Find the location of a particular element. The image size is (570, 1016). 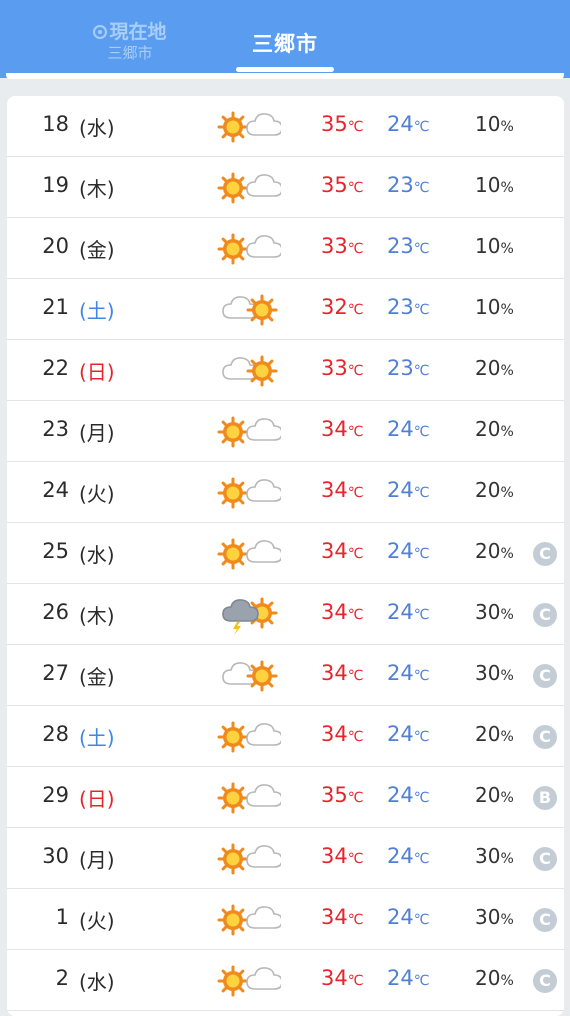

forecast-row: 2 (水) 34℃ 24℃ 20% C is located at coordinates (285, 980).